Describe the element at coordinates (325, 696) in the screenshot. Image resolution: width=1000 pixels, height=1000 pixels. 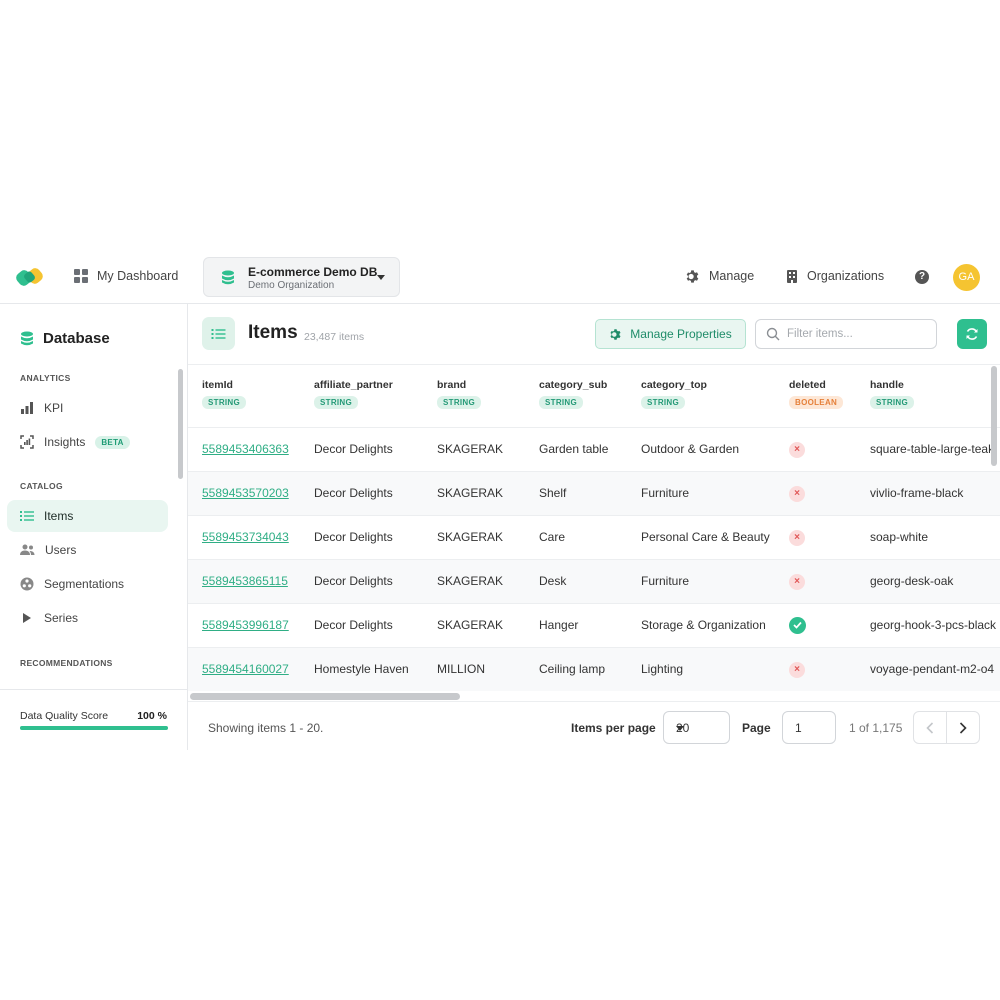
I see `table-horizontal-scrollbar` at that location.